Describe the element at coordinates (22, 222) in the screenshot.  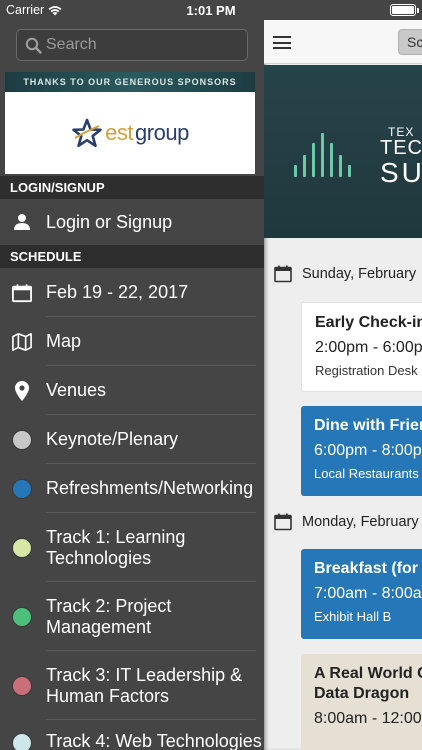
I see `user-icon` at that location.